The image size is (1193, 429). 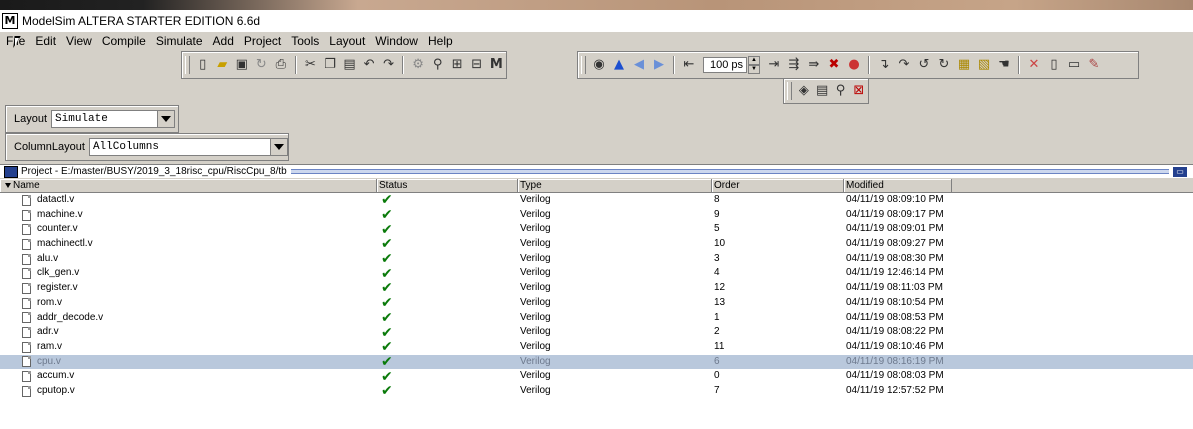 I want to click on table-row: cputop.v ✔ Verilog 7 04/11/19 12:57:52 PM, so click(x=596, y=391).